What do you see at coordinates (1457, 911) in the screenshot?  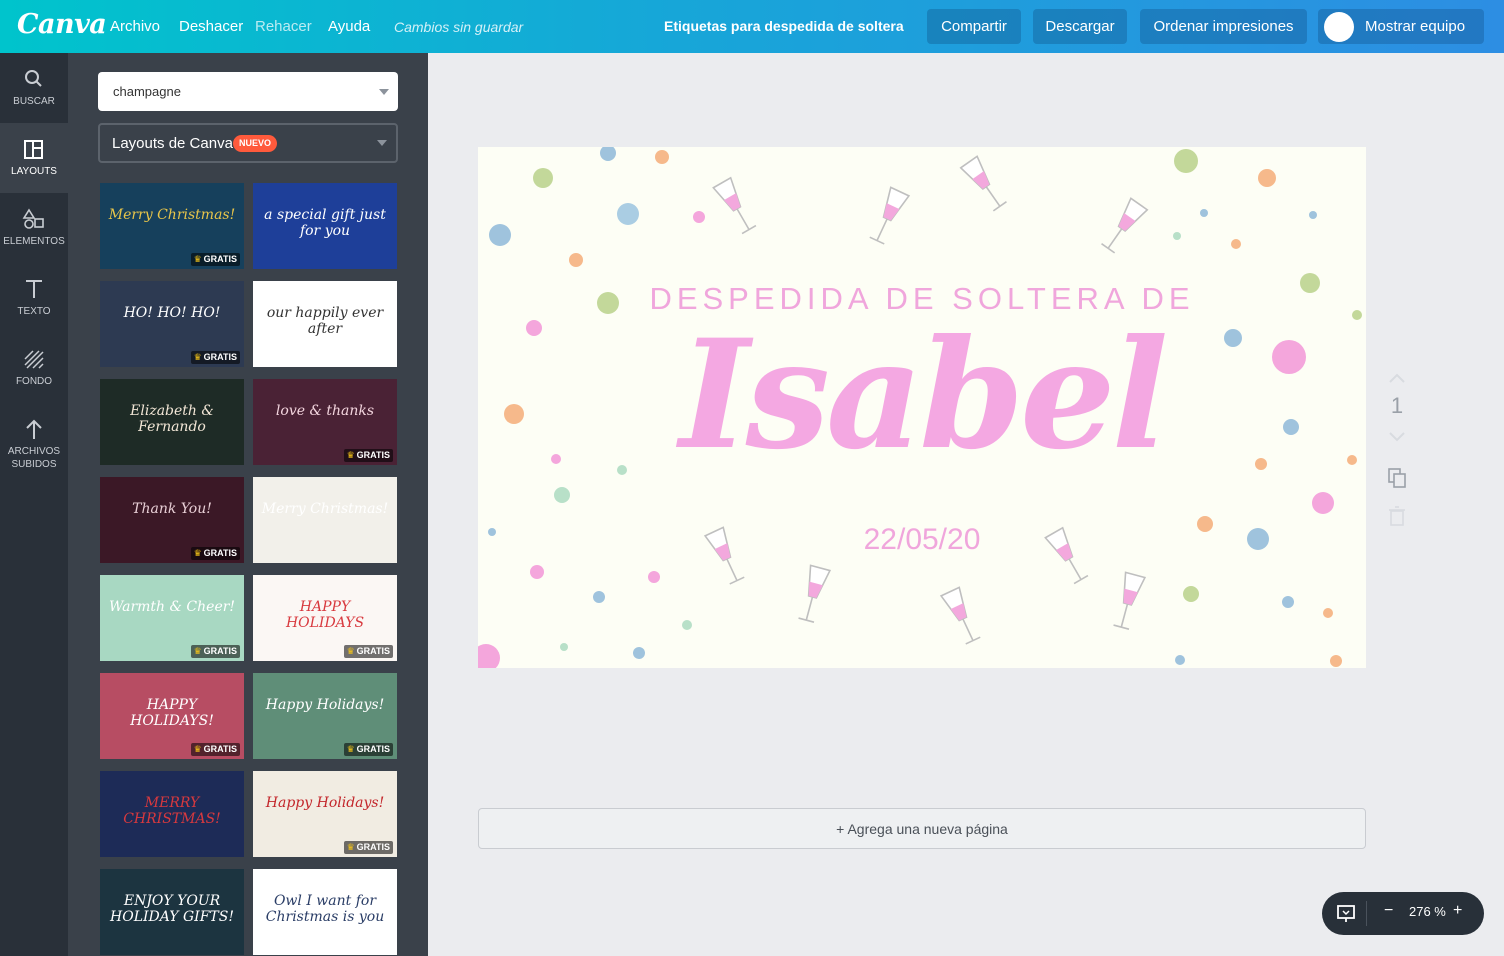 I see `zoom-in-button: +` at bounding box center [1457, 911].